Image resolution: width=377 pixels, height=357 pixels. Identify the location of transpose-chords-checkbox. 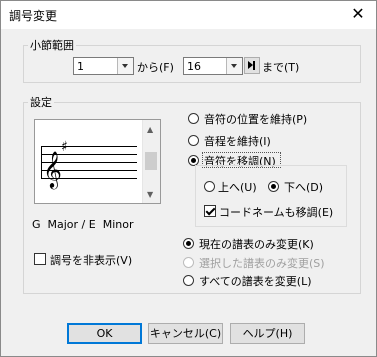
(210, 211).